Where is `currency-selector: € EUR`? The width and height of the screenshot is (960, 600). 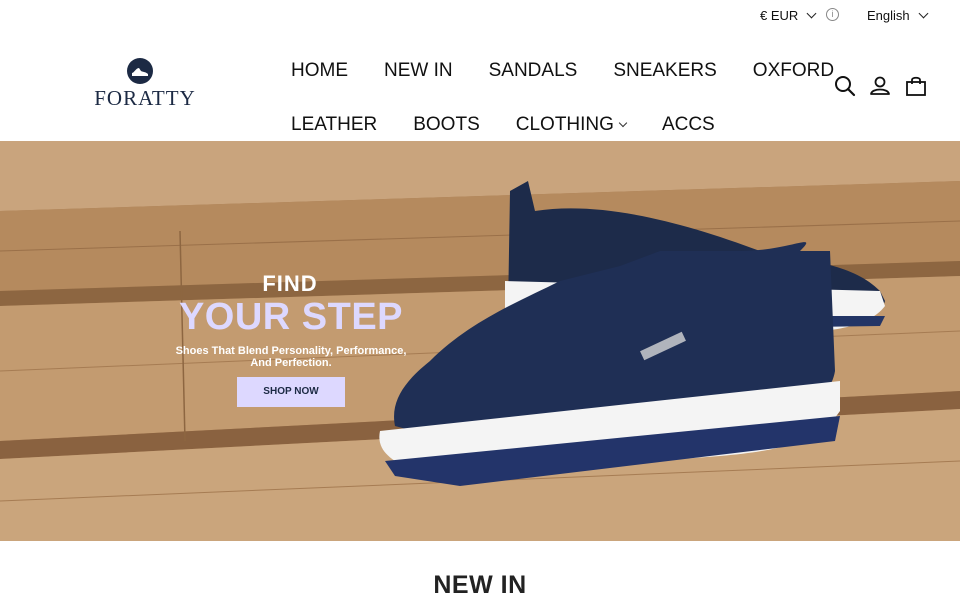
currency-selector: € EUR is located at coordinates (788, 15).